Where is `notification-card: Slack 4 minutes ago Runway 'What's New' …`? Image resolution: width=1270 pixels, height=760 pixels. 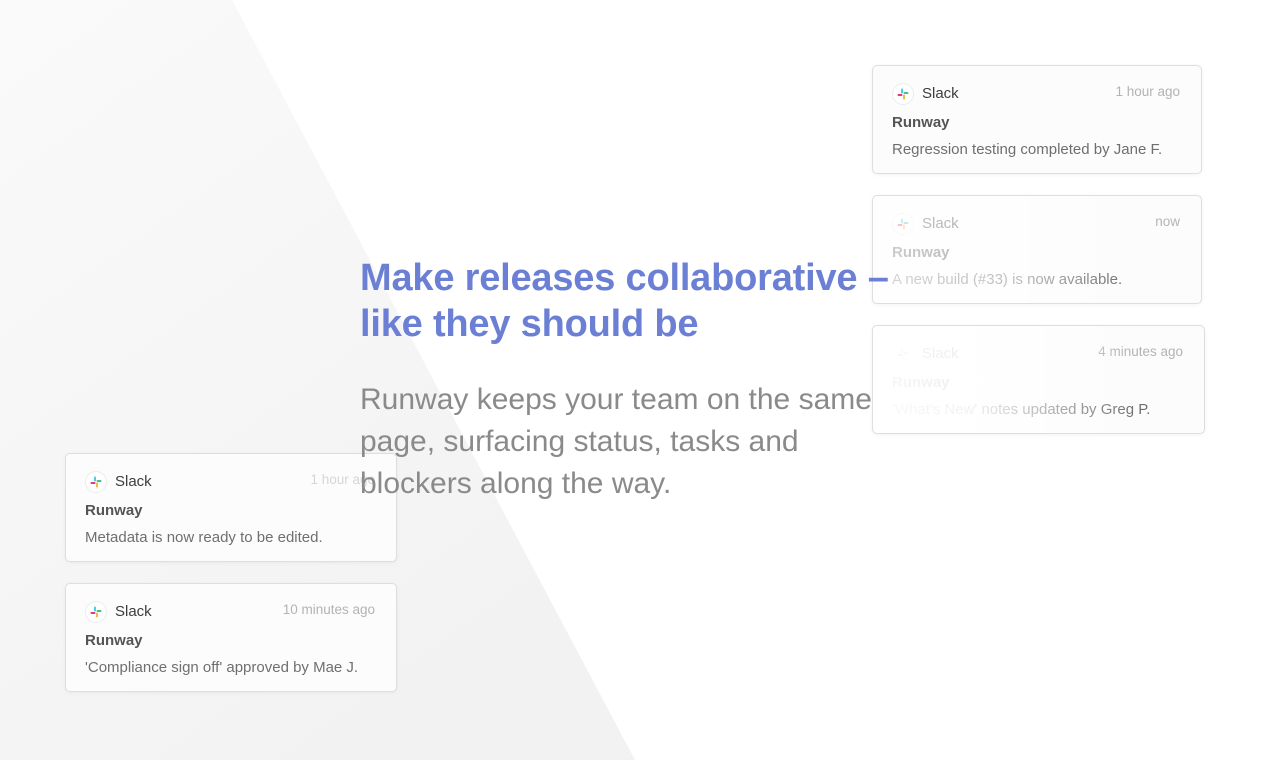 notification-card: Slack 4 minutes ago Runway 'What's New' … is located at coordinates (1038, 379).